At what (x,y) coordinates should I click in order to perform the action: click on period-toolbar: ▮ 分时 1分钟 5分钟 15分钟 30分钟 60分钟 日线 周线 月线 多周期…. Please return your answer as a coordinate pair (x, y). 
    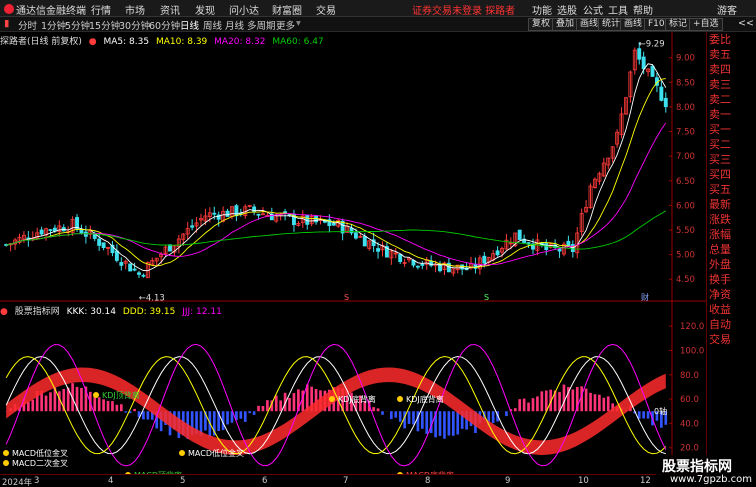
    Looking at the image, I should click on (378, 24).